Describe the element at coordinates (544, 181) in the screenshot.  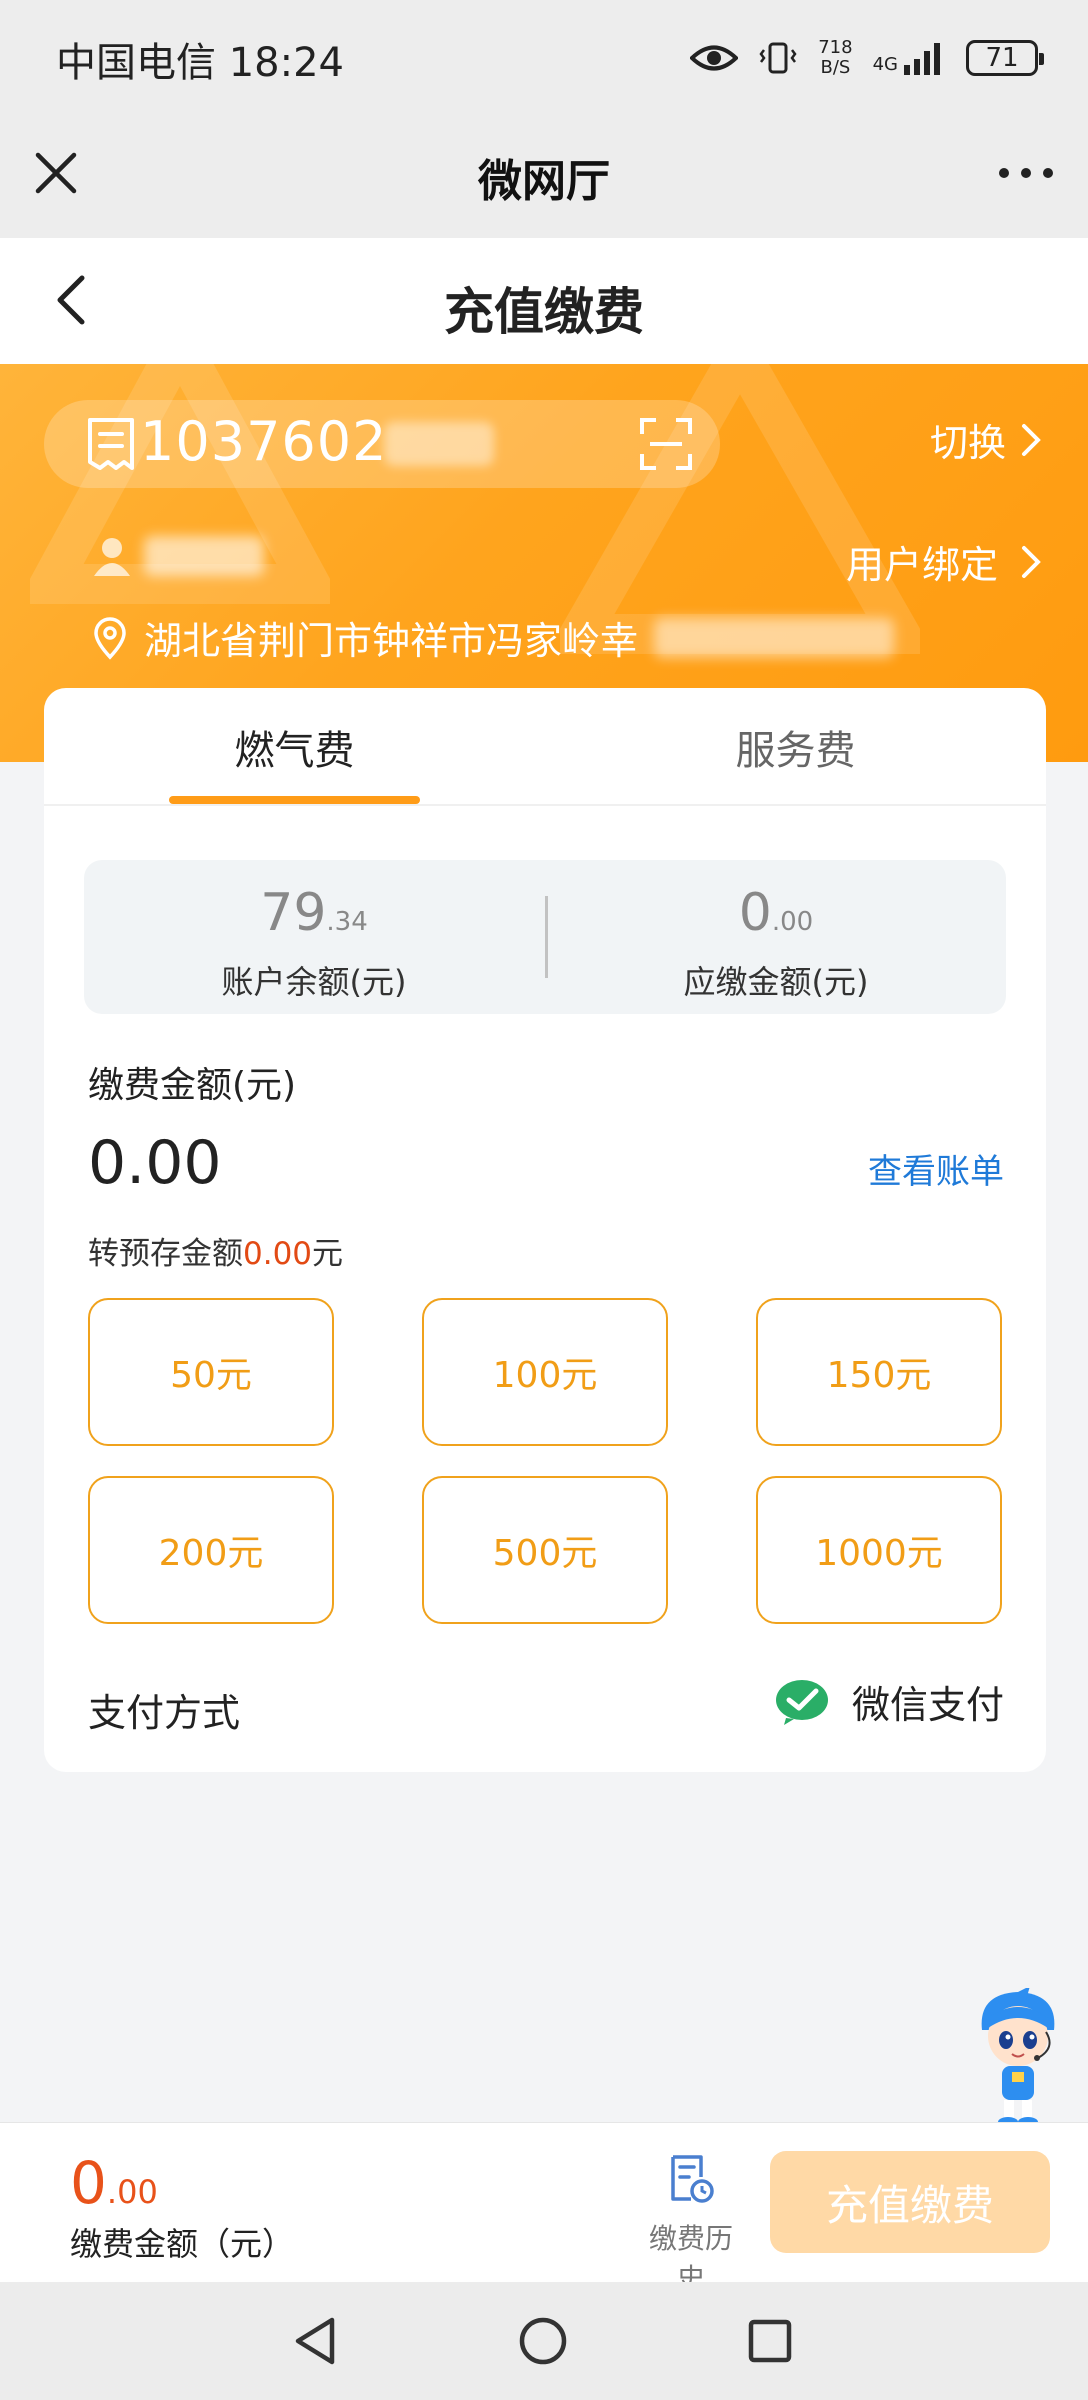
I see `wechat-title: 微网厅` at that location.